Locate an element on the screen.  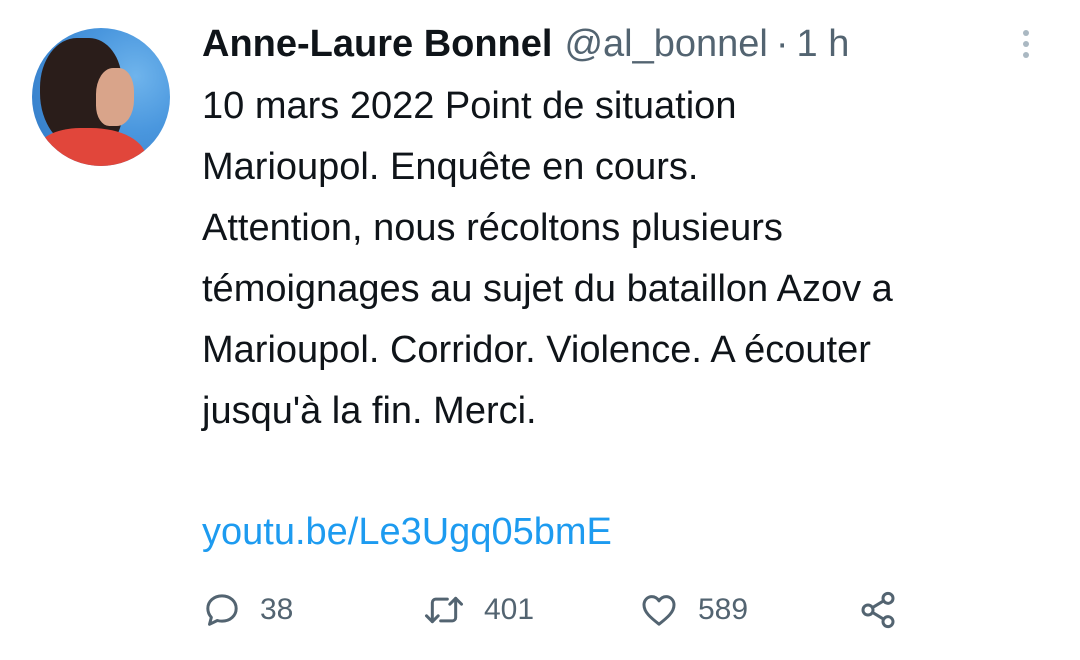
author-name: Anne-Laure Bonnel is located at coordinates (377, 44).